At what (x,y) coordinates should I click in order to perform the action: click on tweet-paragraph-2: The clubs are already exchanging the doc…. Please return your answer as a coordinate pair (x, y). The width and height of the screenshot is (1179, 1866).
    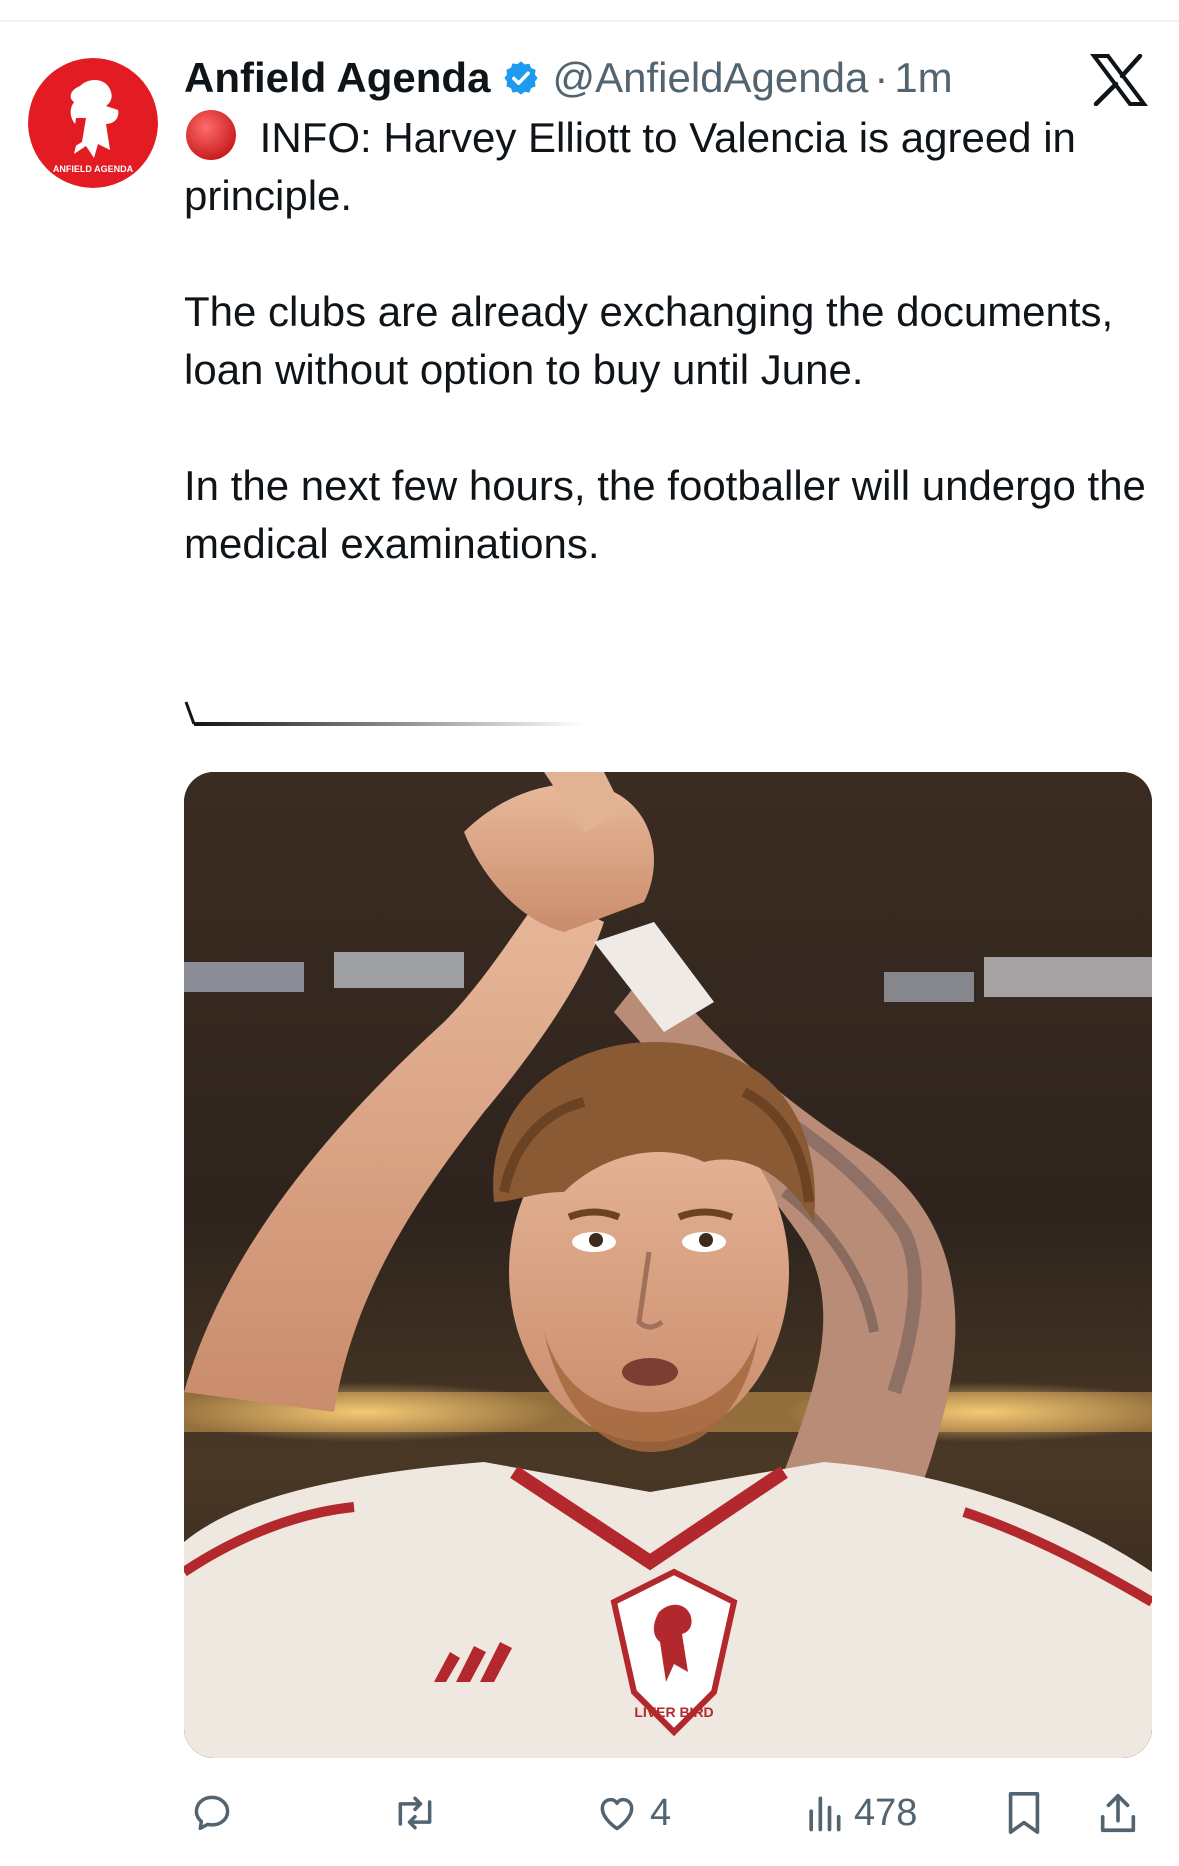
    Looking at the image, I should click on (649, 340).